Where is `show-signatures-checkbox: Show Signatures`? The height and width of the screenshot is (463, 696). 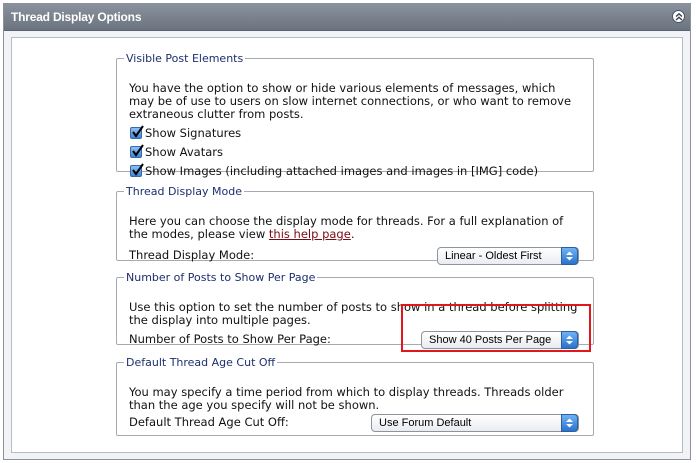 show-signatures-checkbox: Show Signatures is located at coordinates (185, 133).